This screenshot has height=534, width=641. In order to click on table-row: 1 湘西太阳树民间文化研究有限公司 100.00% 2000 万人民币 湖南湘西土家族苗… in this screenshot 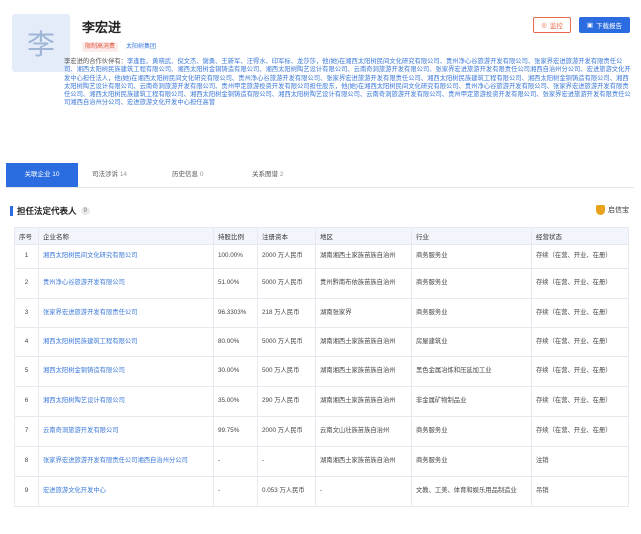, I will do `click(321, 256)`.